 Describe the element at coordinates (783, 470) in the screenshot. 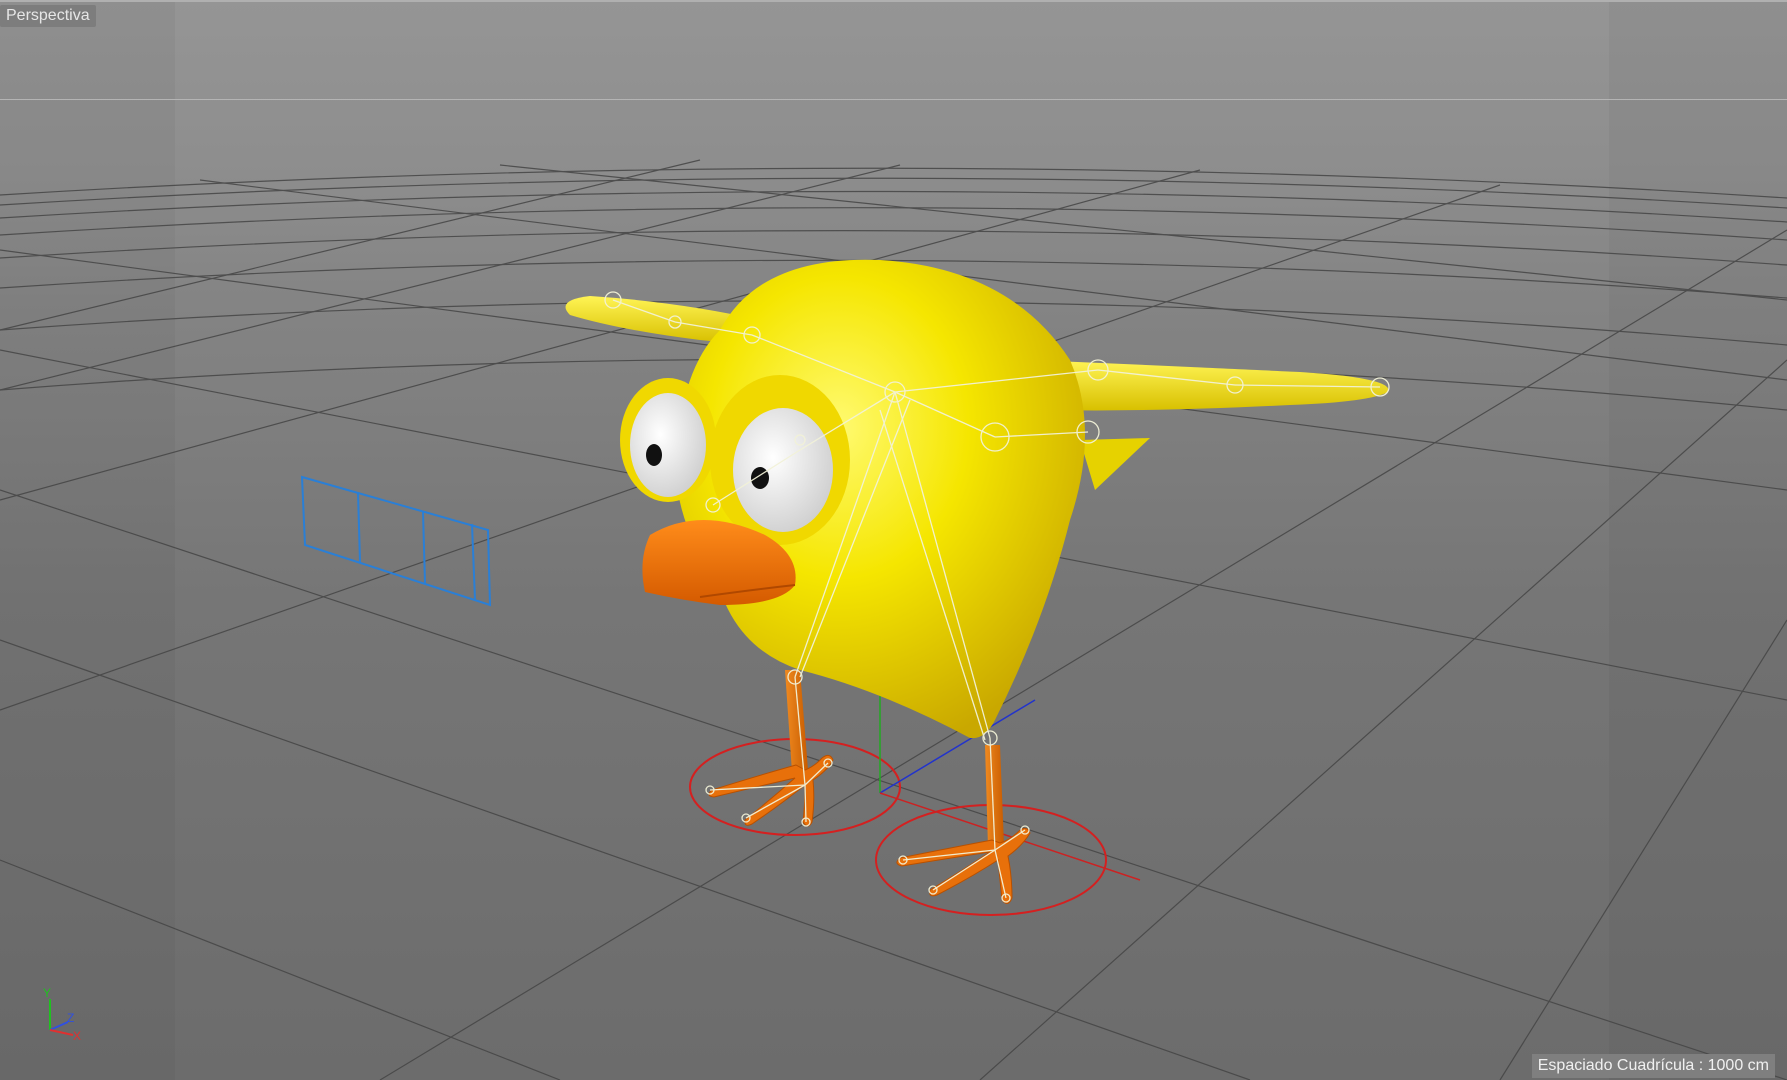

I see `right-eye` at that location.